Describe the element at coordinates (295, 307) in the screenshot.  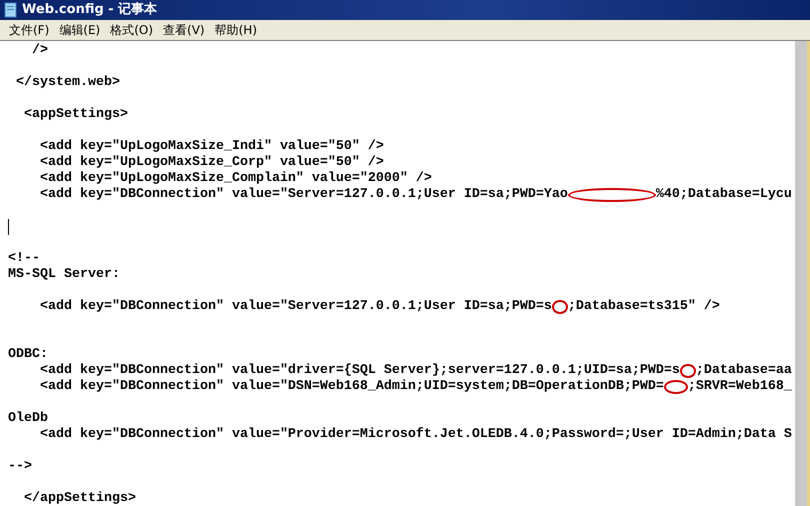
I see `code-text: <add key="DBConnection" value="Server=127.0.0.1;User ID=sa;PWD=s` at that location.